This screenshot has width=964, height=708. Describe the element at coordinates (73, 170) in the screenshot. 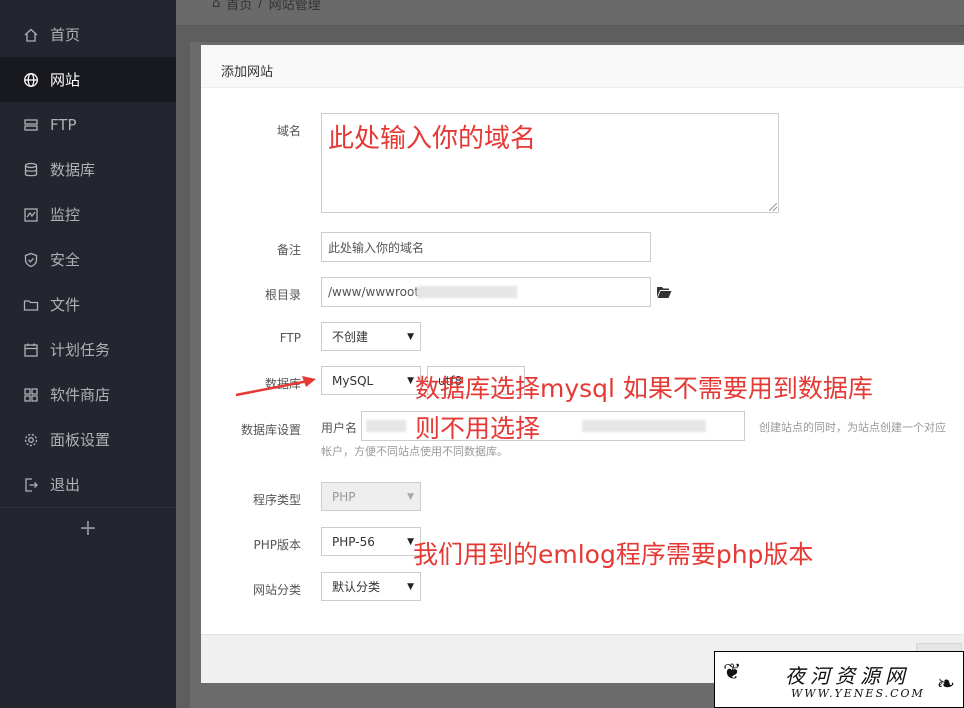

I see `sidebar-item-label: 数据库` at that location.